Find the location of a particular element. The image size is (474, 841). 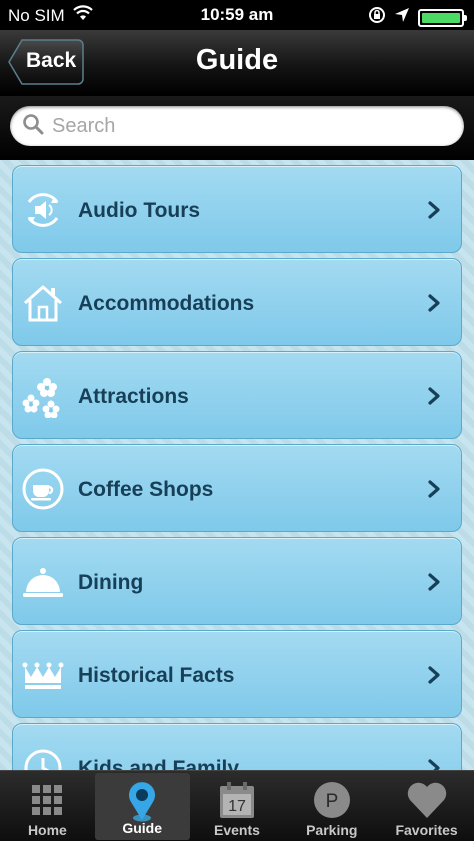

crown-icon is located at coordinates (43, 675).